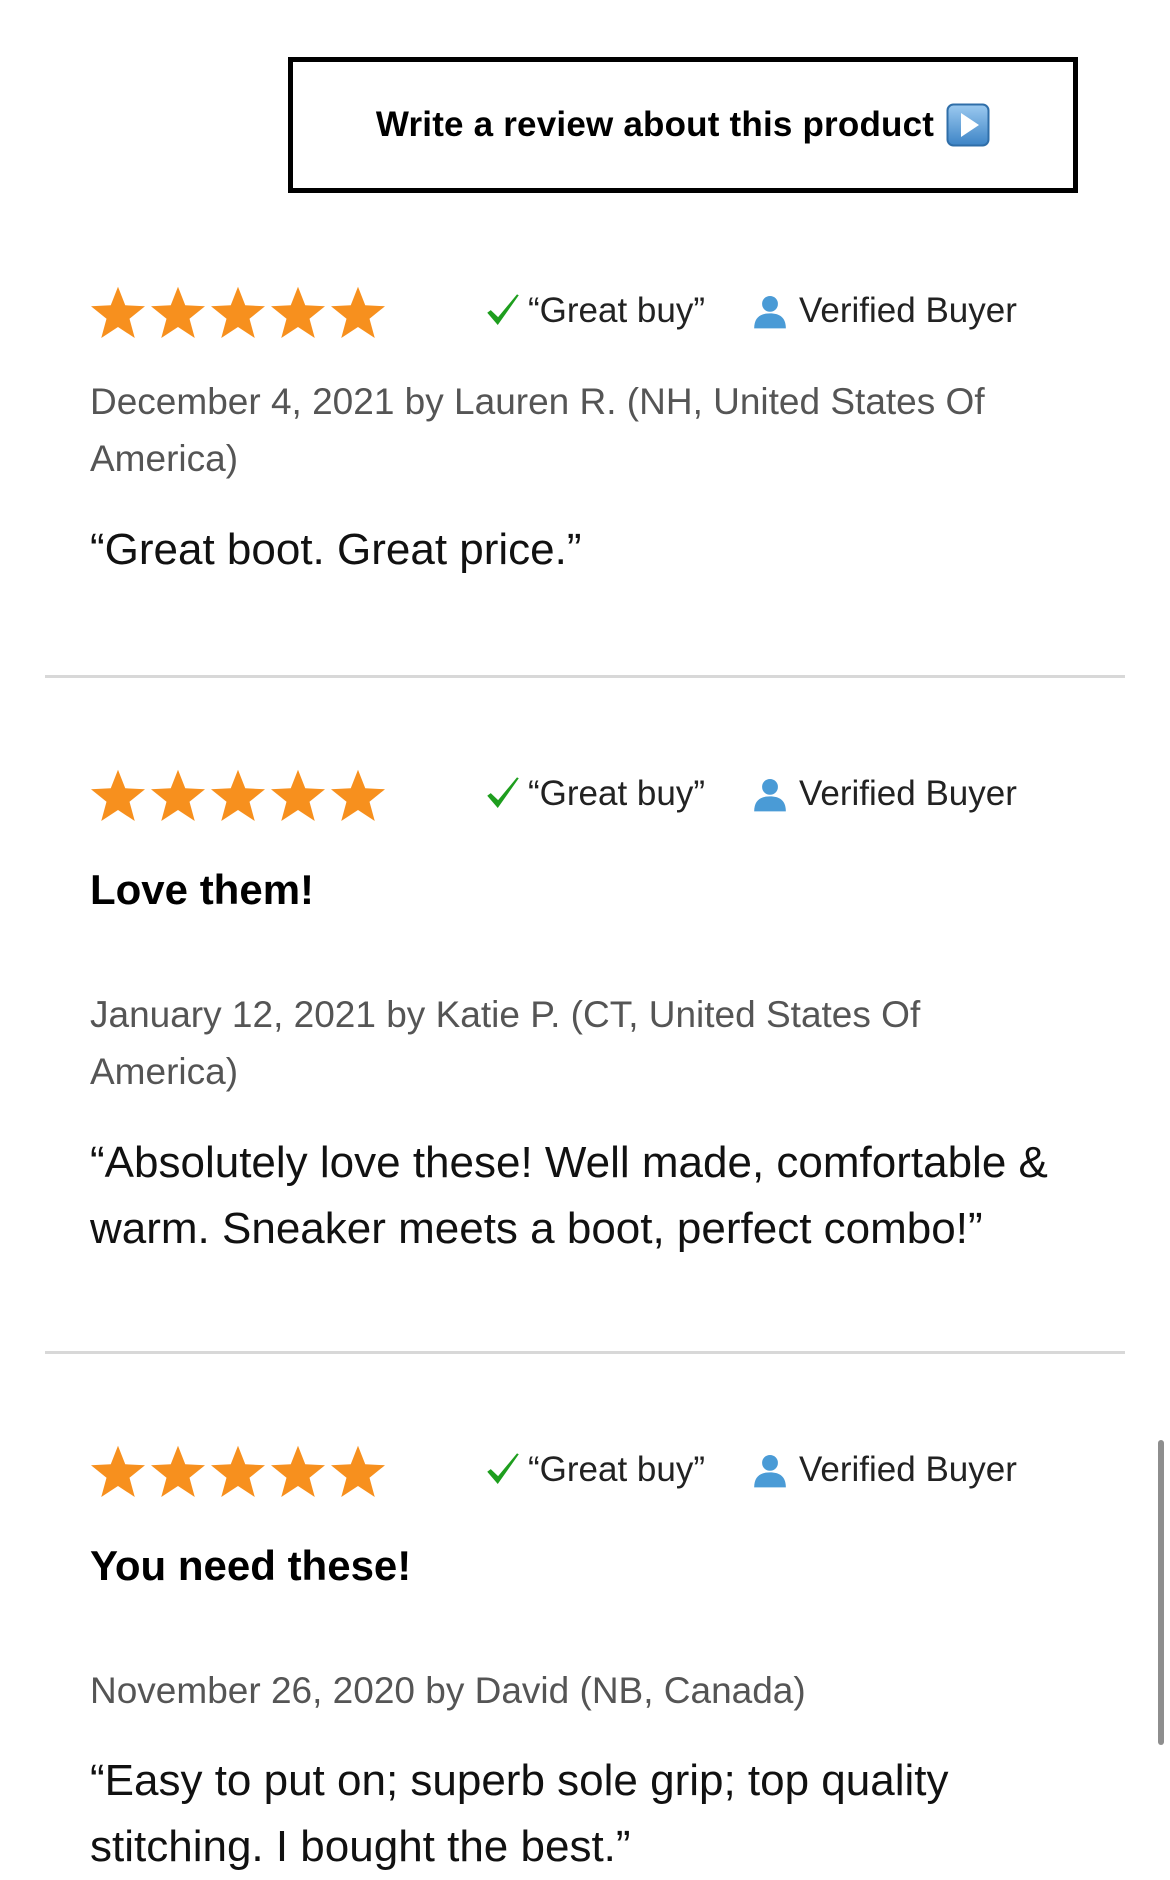  I want to click on review-byline: November 26, 2020 by David (NB, Canada), so click(448, 1690).